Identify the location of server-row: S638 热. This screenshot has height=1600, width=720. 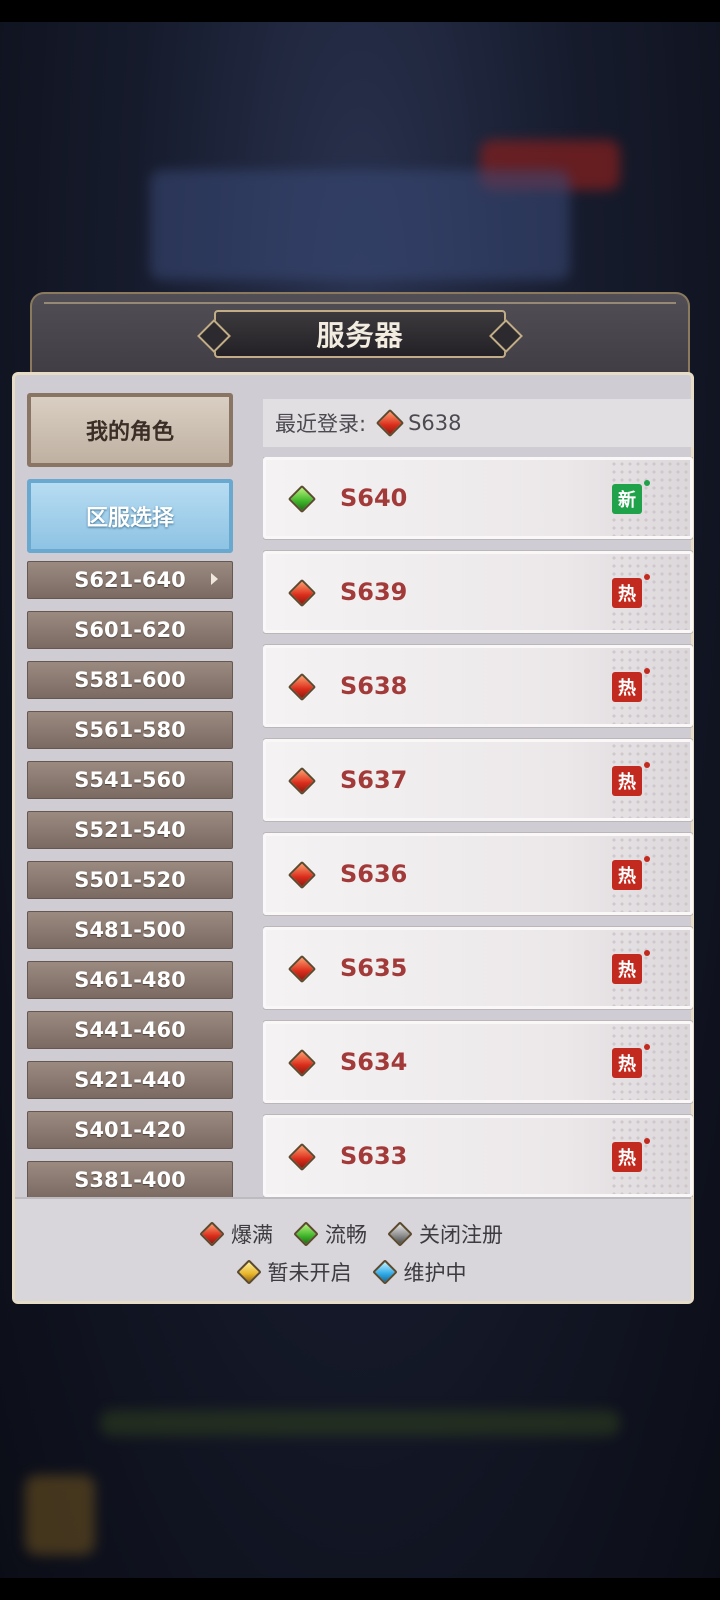
(478, 686).